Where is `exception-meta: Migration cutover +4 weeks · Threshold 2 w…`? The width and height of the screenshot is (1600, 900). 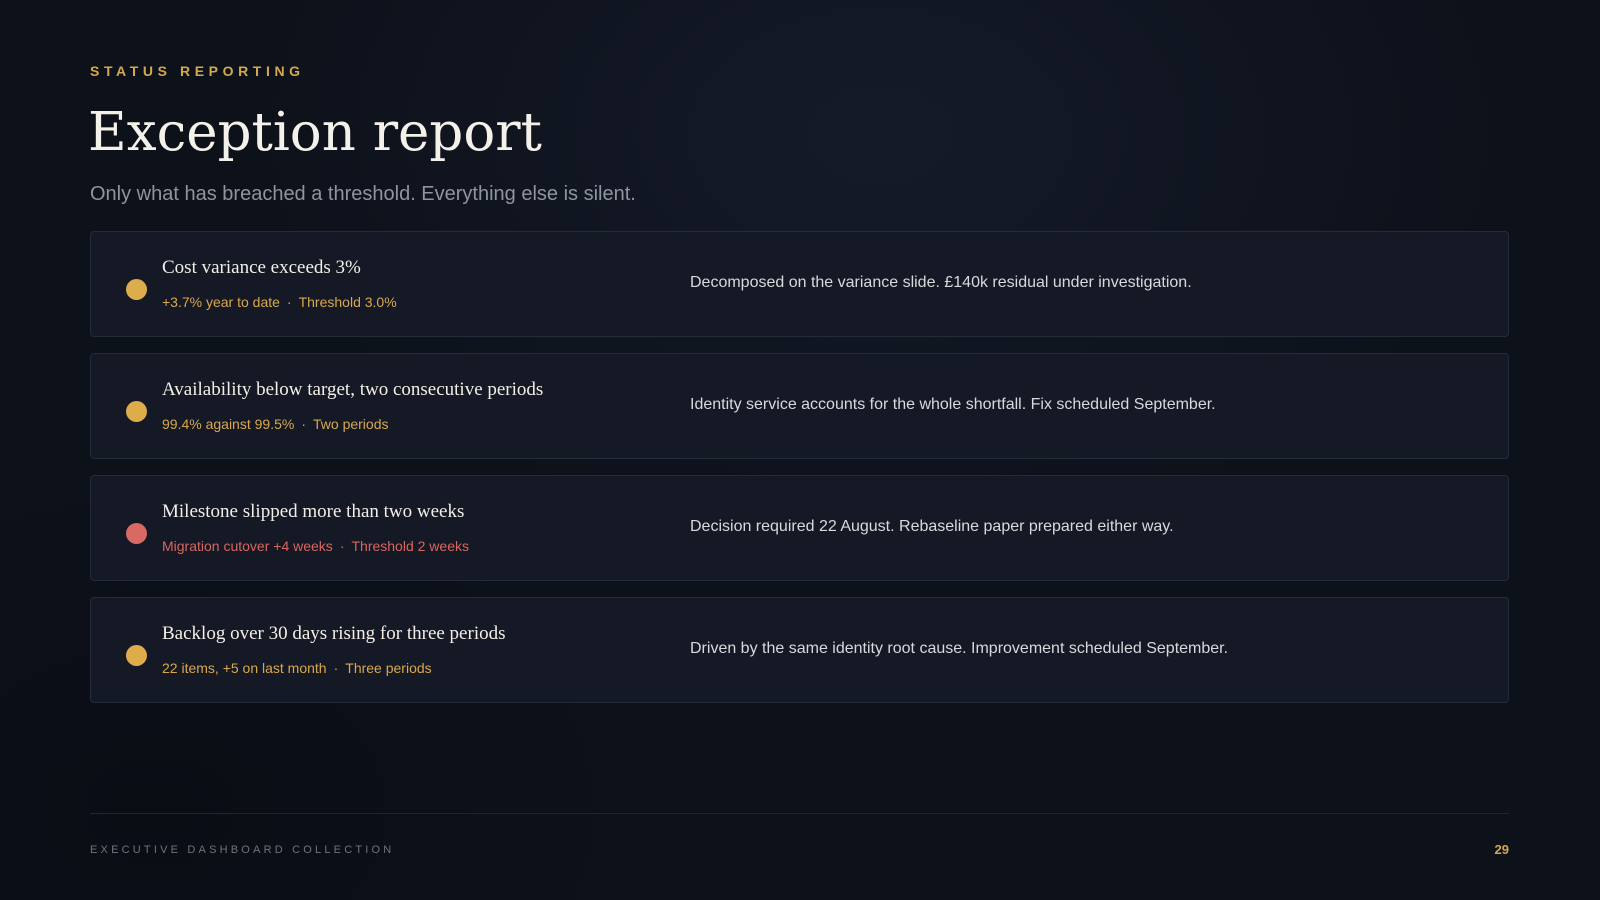 exception-meta: Migration cutover +4 weeks · Threshold 2 w… is located at coordinates (315, 546).